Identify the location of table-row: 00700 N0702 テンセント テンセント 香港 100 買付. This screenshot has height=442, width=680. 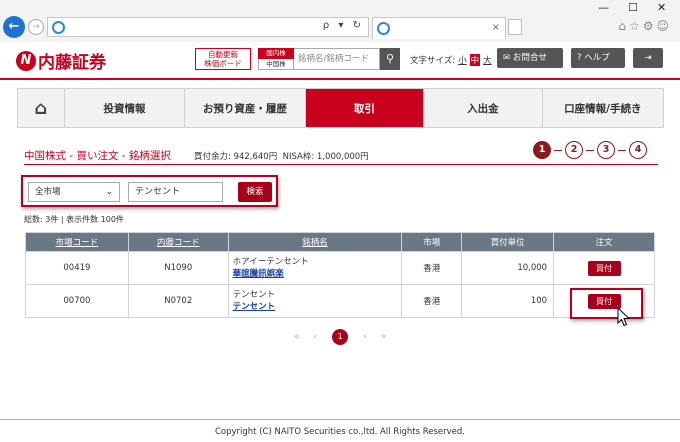
(340, 301).